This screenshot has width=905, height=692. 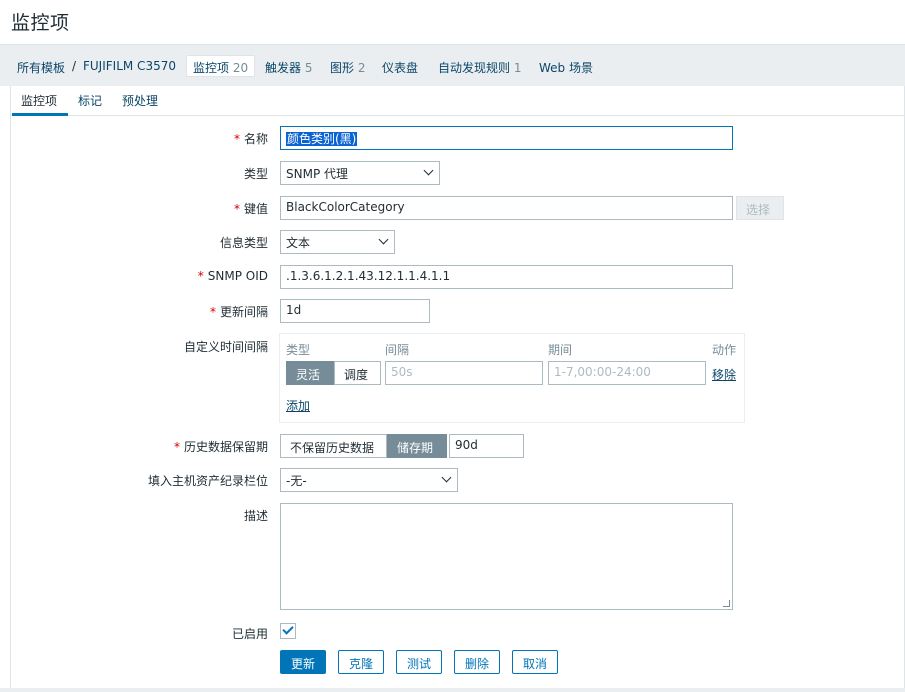 What do you see at coordinates (535, 662) in the screenshot?
I see `cancel-button: 取消` at bounding box center [535, 662].